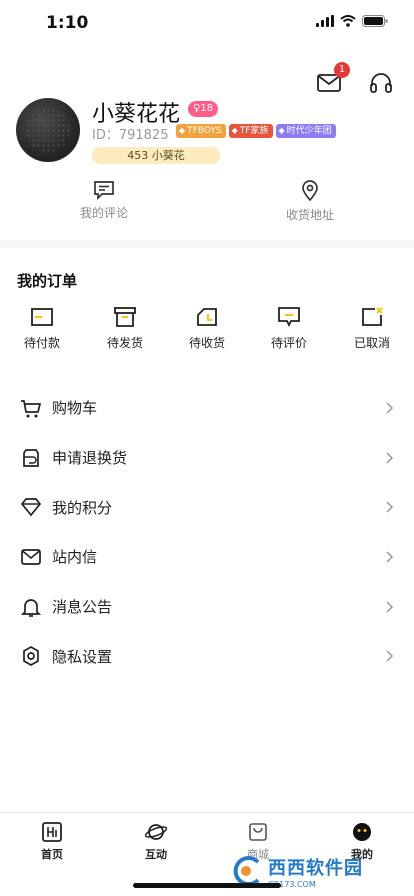 This screenshot has height=896, width=414. I want to click on order-pending-receipt: 待收货, so click(207, 328).